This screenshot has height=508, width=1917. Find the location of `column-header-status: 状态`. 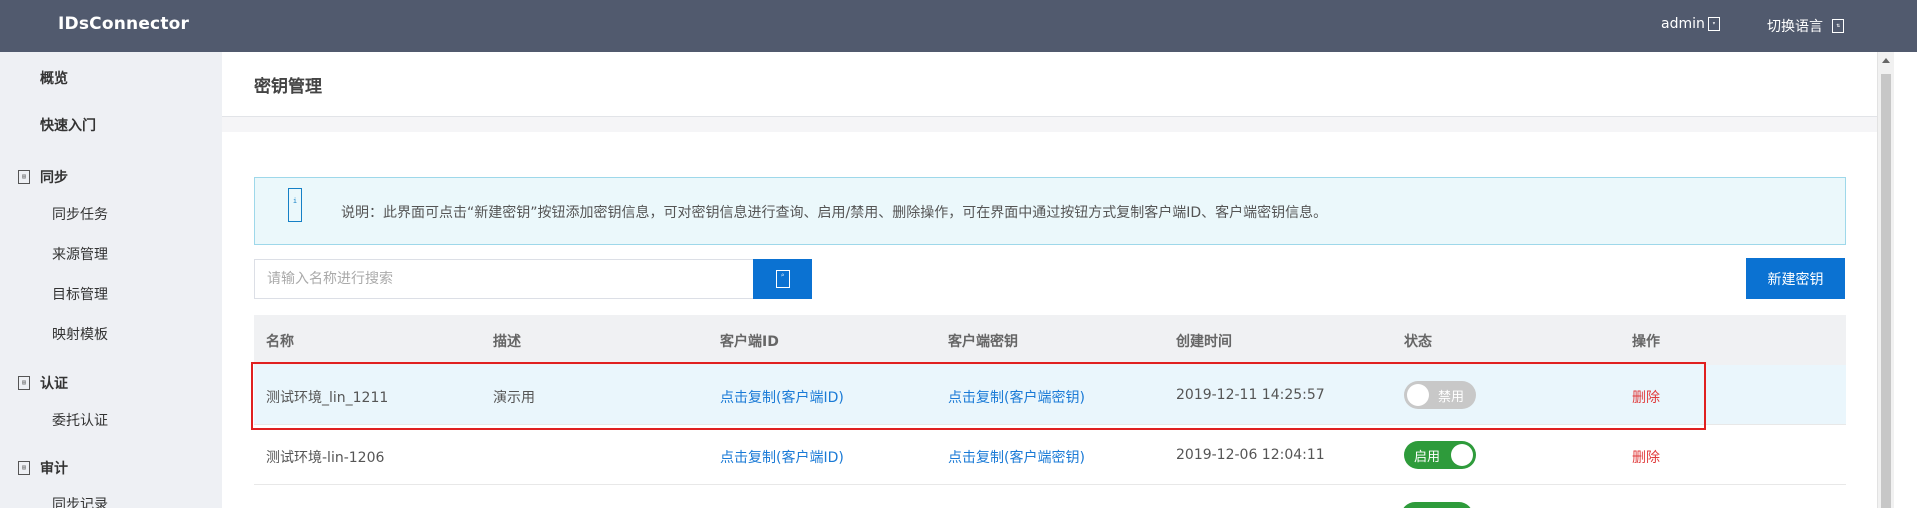

column-header-status: 状态 is located at coordinates (1418, 342).